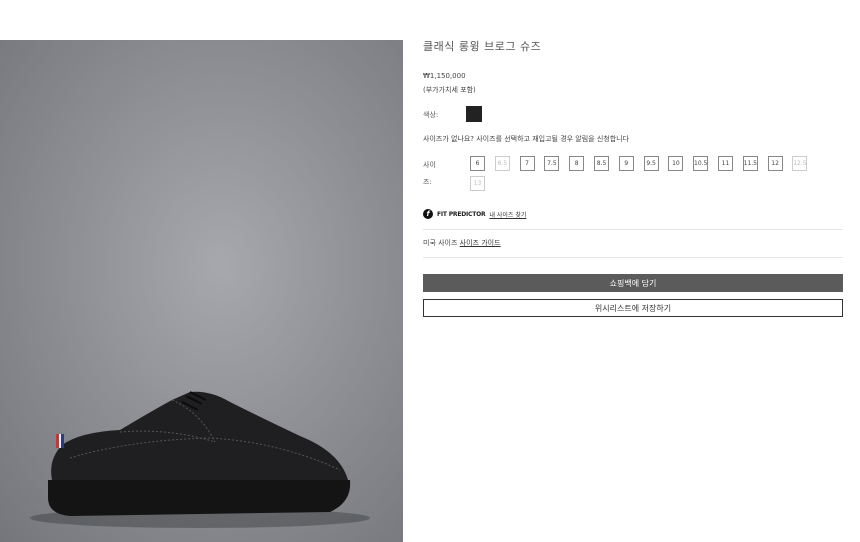 The width and height of the screenshot is (860, 542). I want to click on size-option-7: 7, so click(527, 163).